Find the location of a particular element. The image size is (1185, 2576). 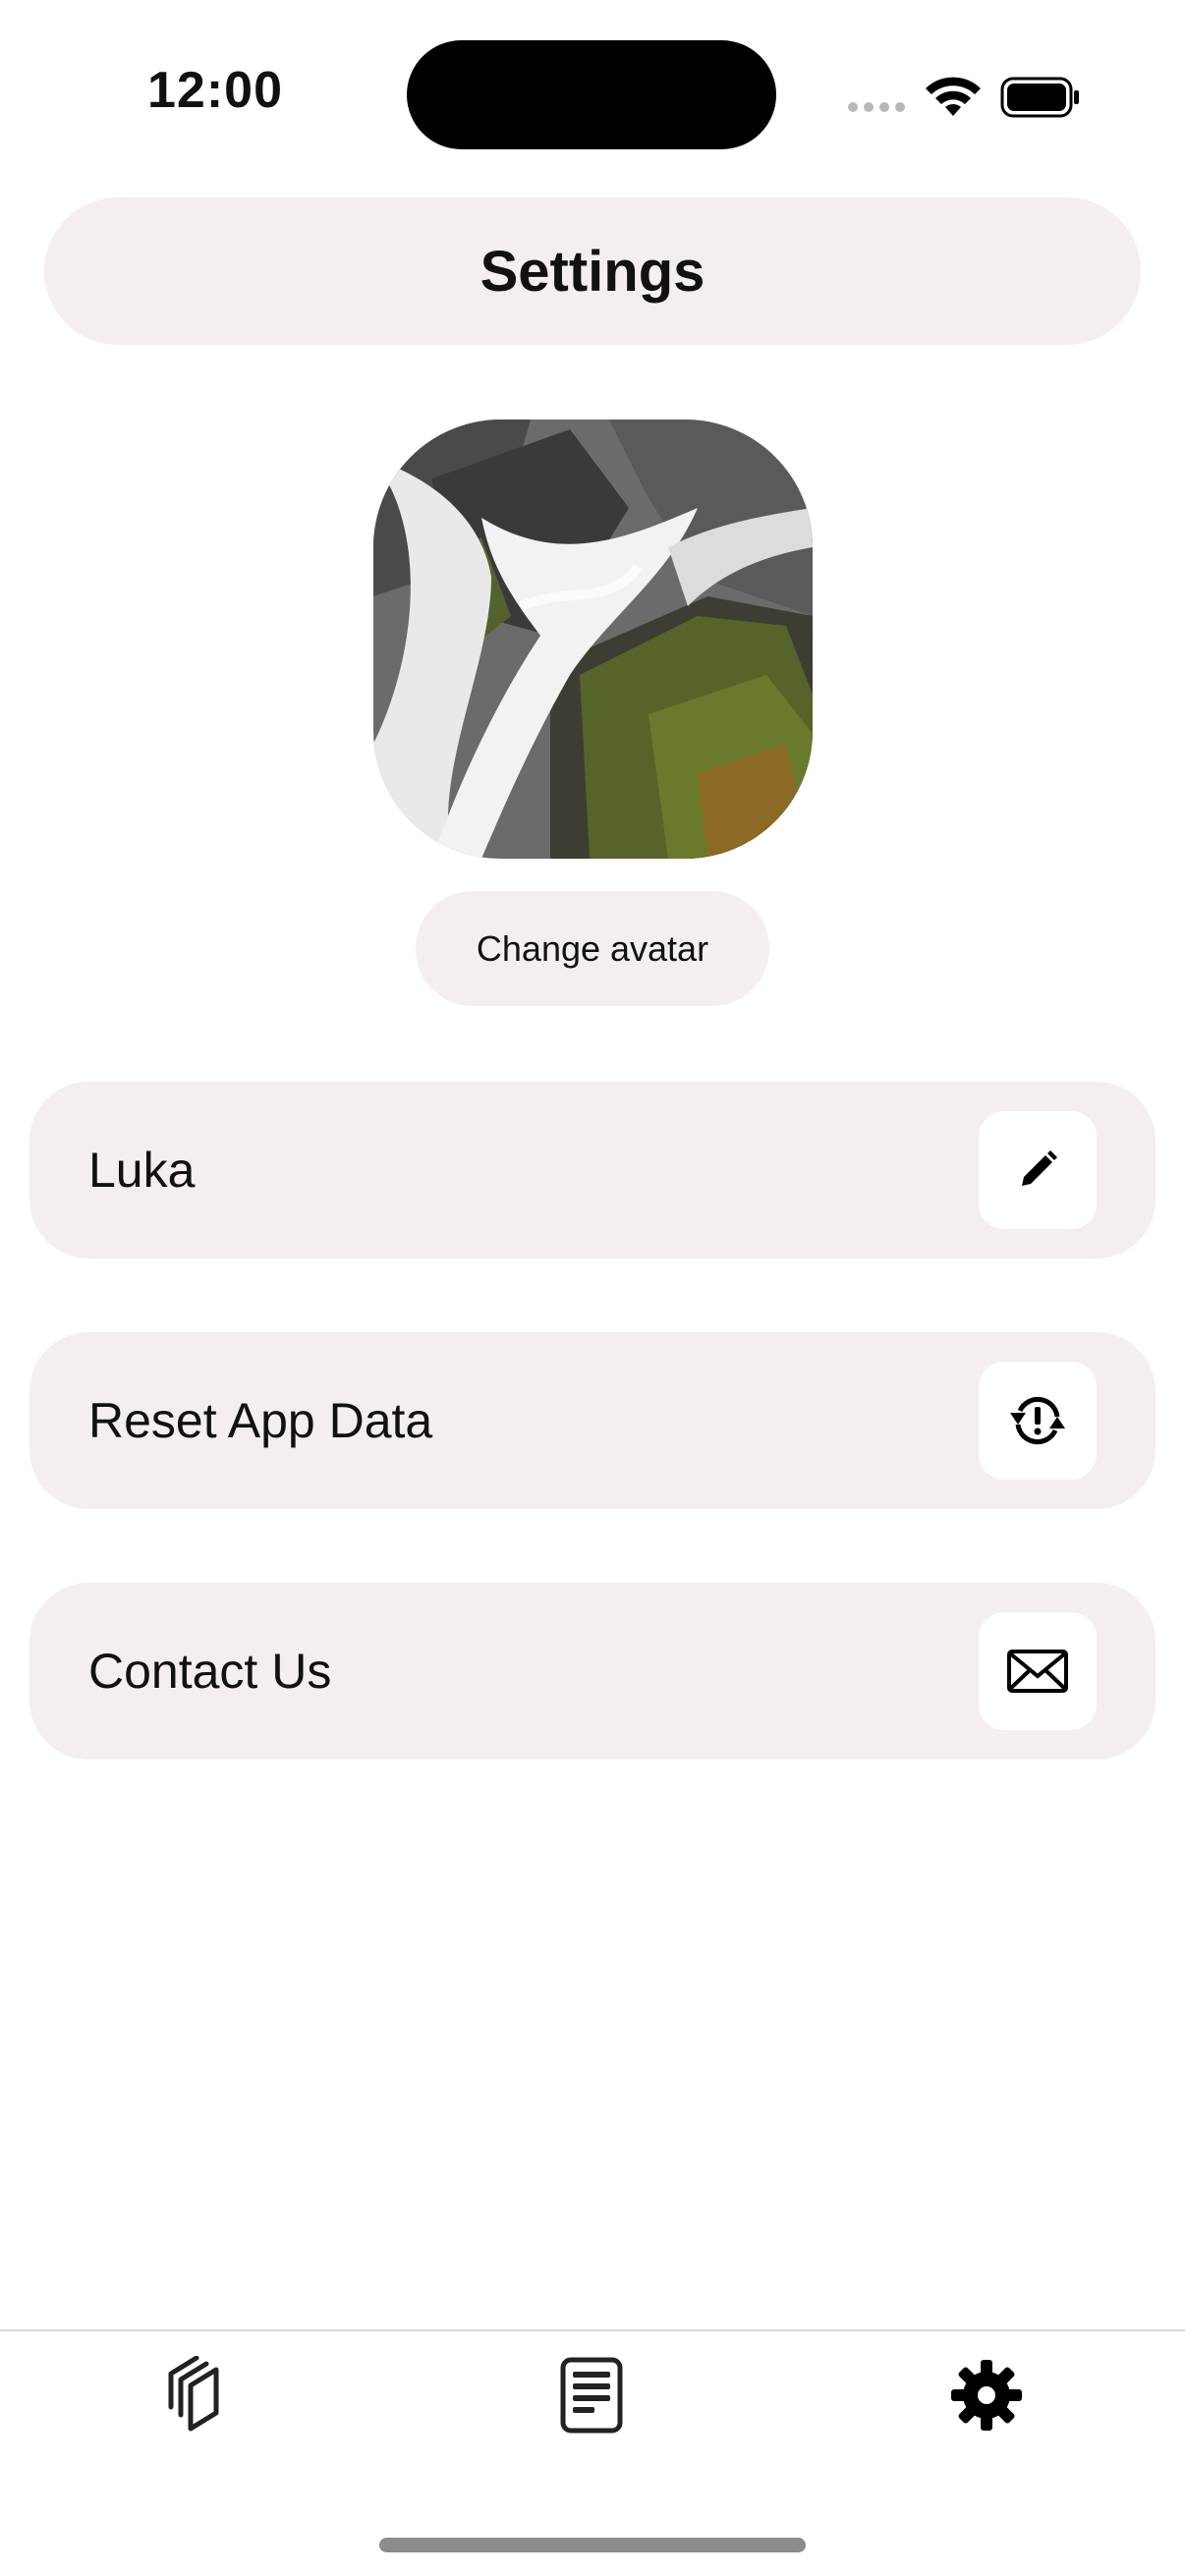

library-icon is located at coordinates (194, 2394).